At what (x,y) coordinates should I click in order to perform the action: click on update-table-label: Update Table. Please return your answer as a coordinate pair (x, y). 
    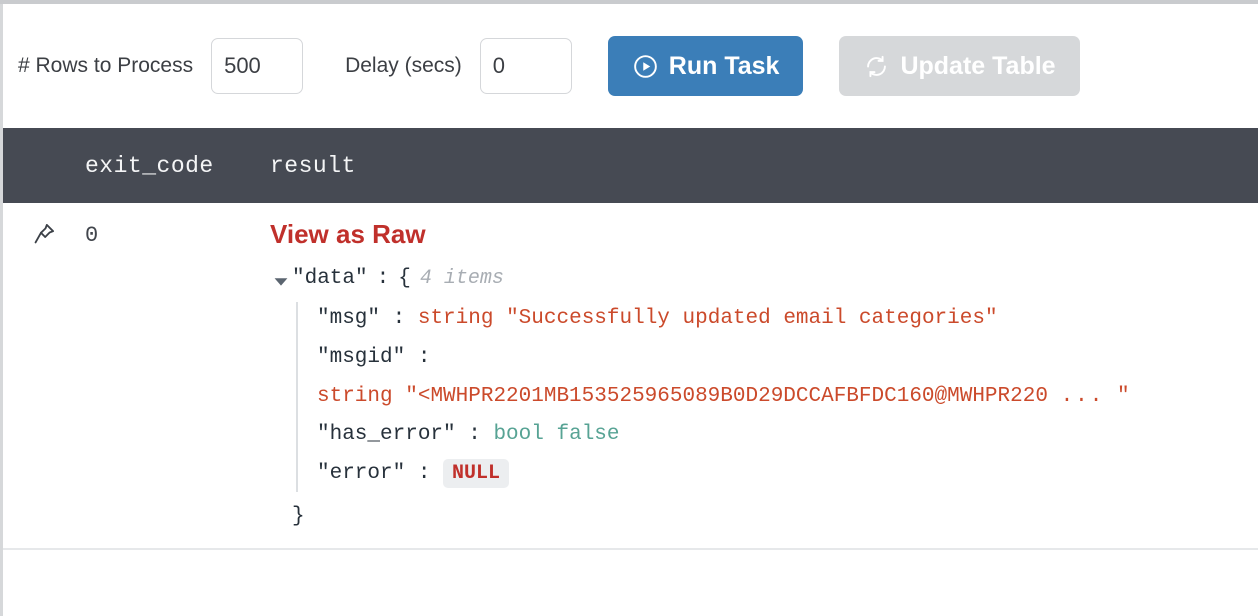
    Looking at the image, I should click on (978, 65).